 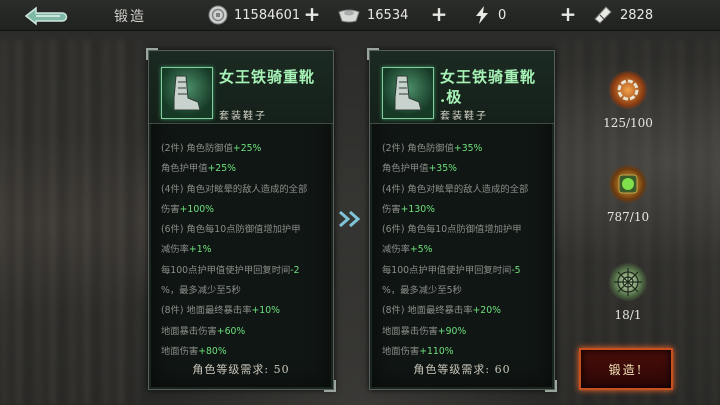 What do you see at coordinates (628, 217) in the screenshot?
I see `material-gem-count: 787/10` at bounding box center [628, 217].